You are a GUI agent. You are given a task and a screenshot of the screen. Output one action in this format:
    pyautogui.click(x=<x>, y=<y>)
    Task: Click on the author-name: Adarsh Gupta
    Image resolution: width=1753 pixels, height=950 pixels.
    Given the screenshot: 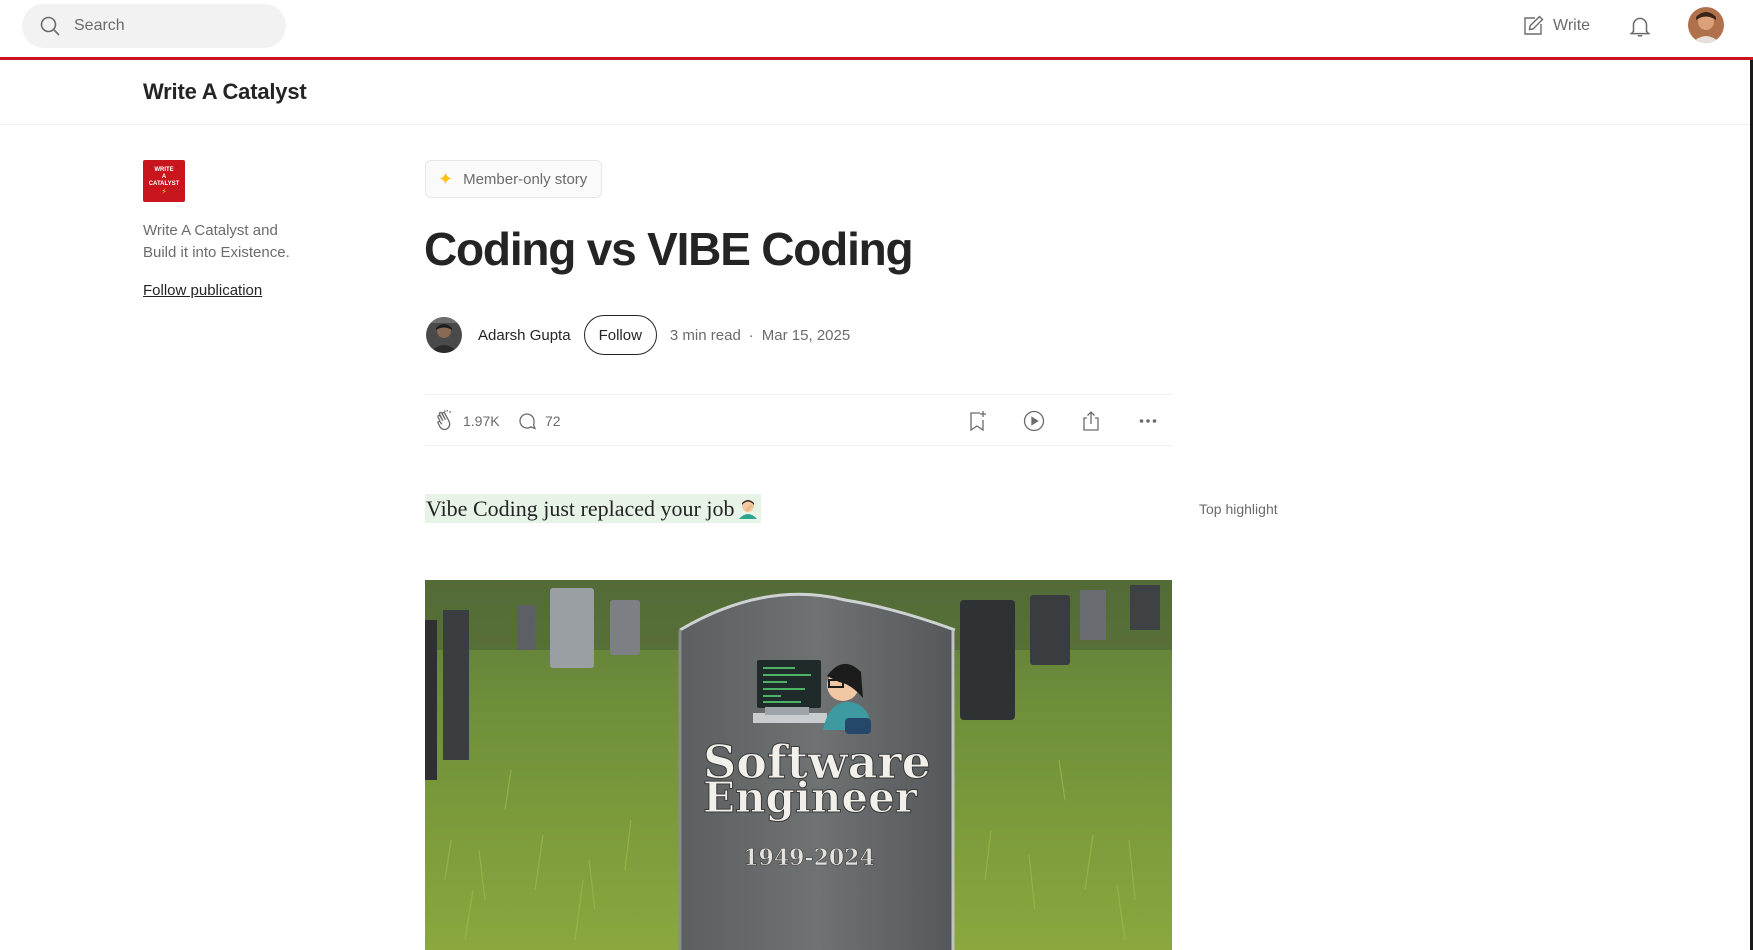 What is the action you would take?
    pyautogui.click(x=524, y=335)
    